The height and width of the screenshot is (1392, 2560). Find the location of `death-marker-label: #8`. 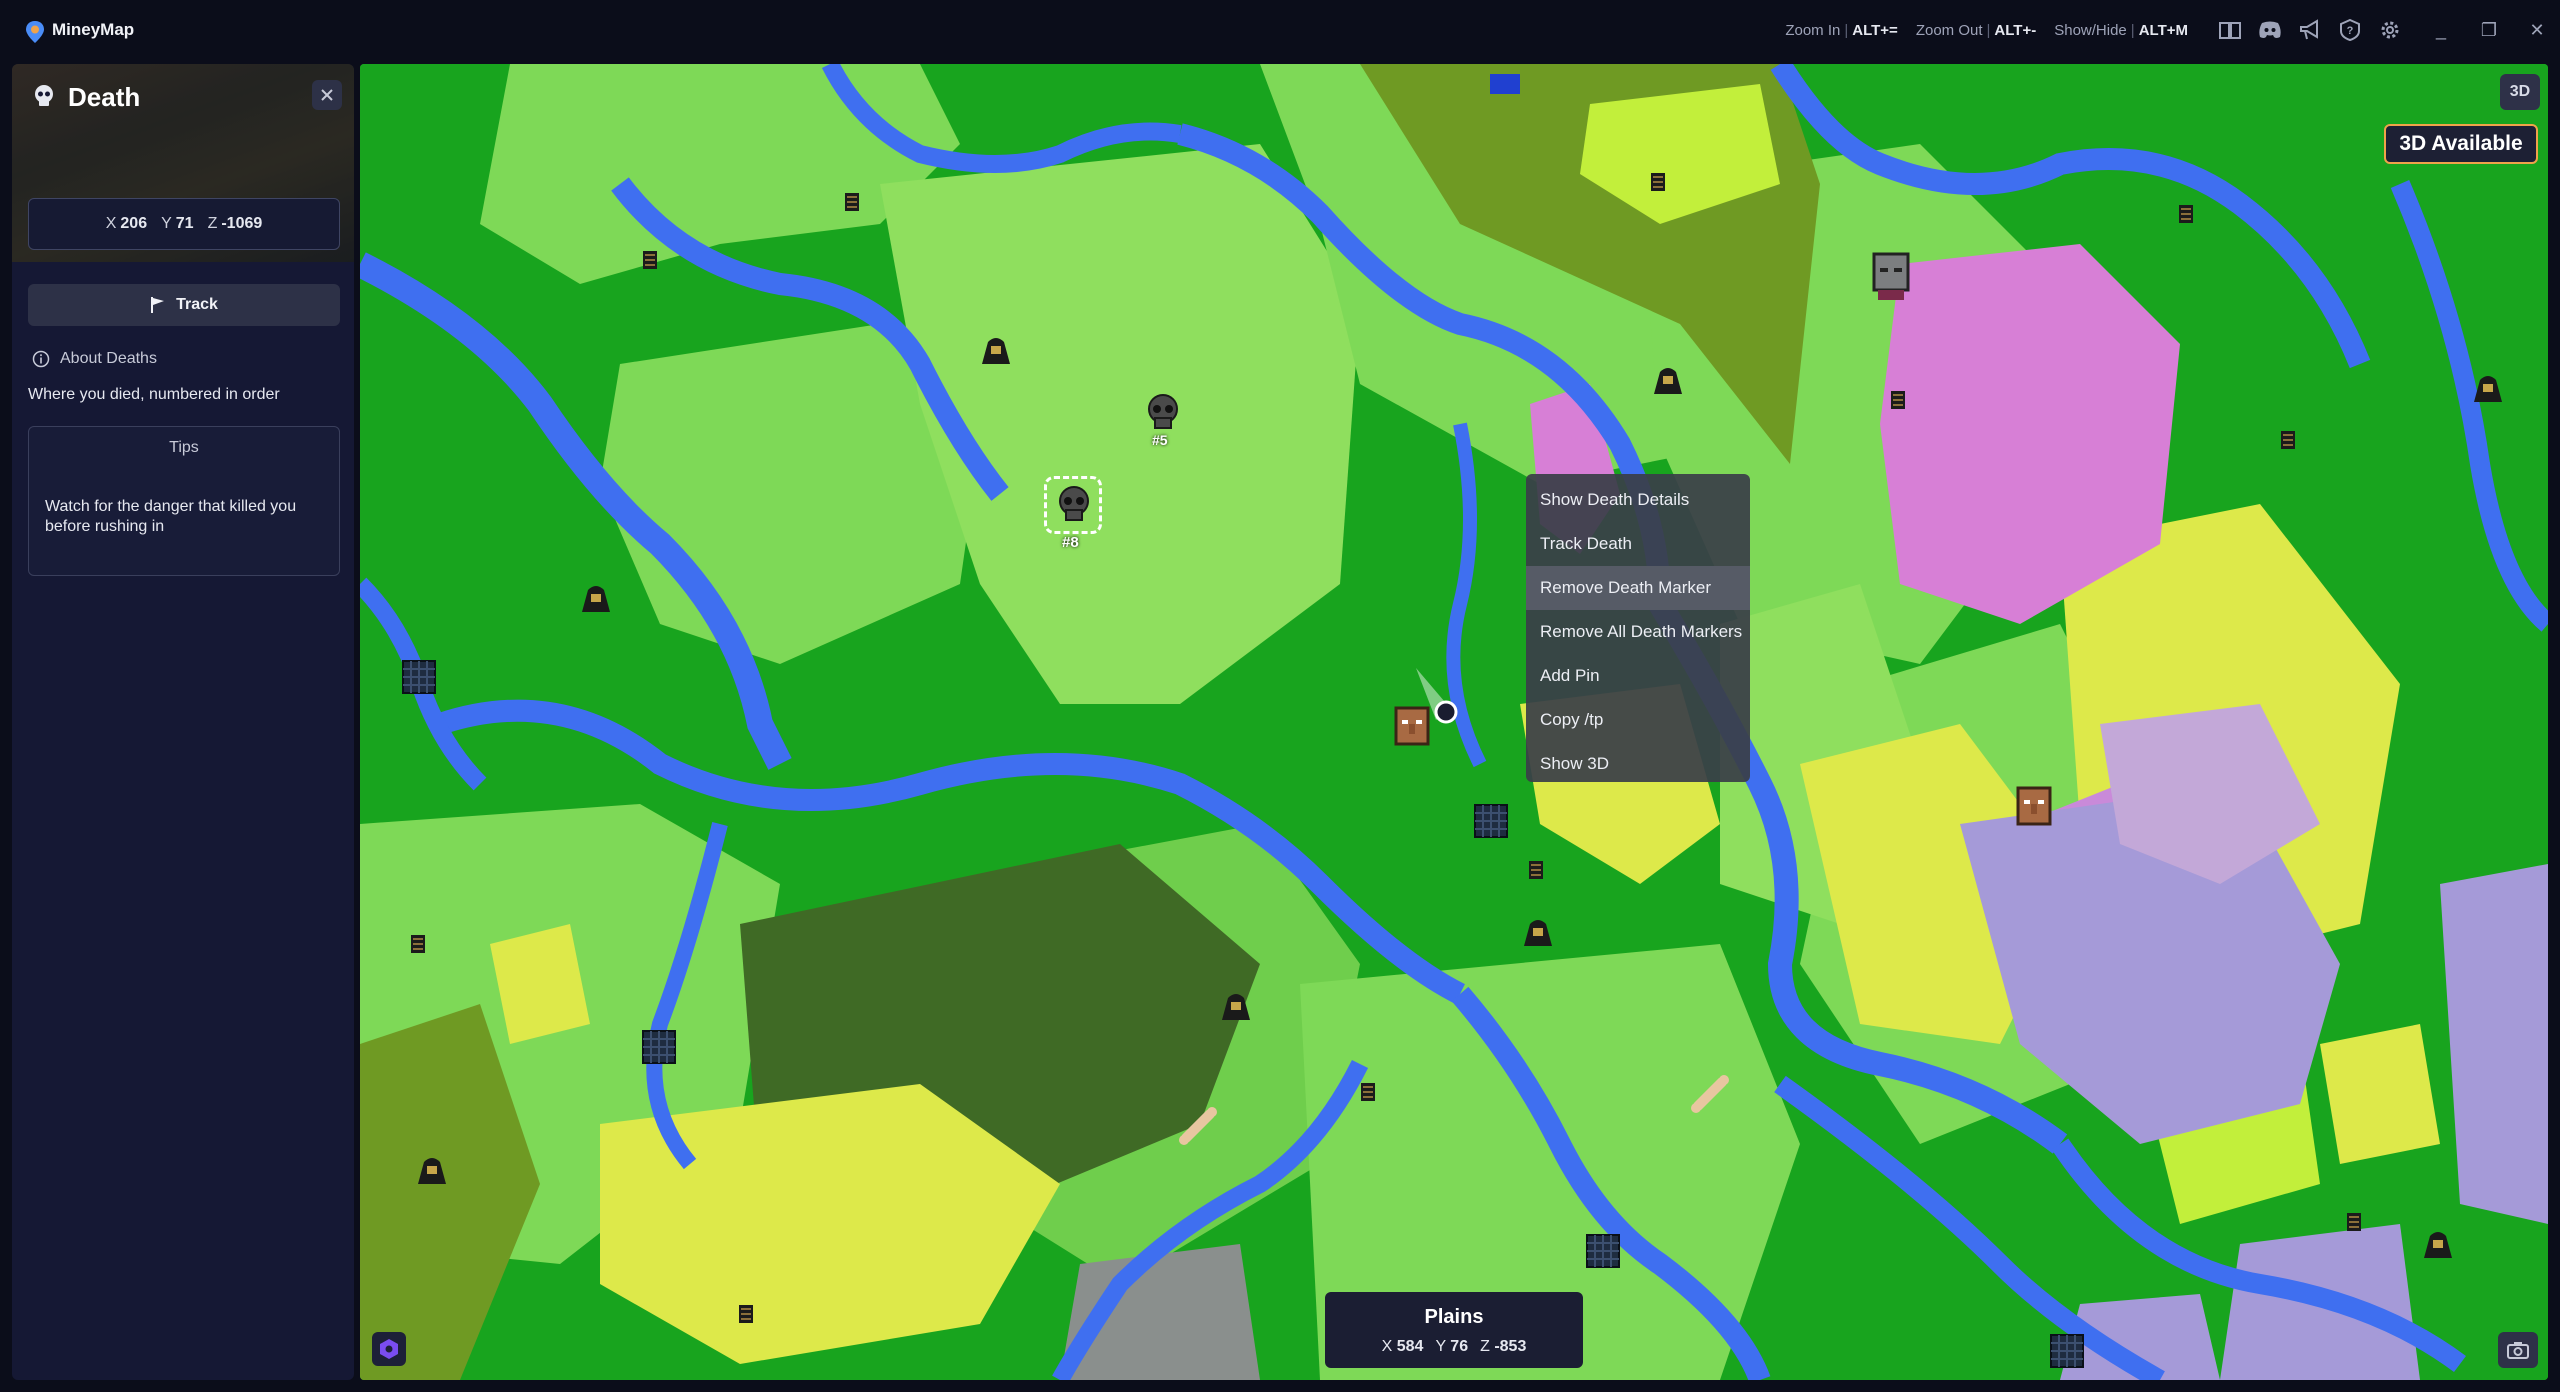

death-marker-label: #8 is located at coordinates (1070, 542).